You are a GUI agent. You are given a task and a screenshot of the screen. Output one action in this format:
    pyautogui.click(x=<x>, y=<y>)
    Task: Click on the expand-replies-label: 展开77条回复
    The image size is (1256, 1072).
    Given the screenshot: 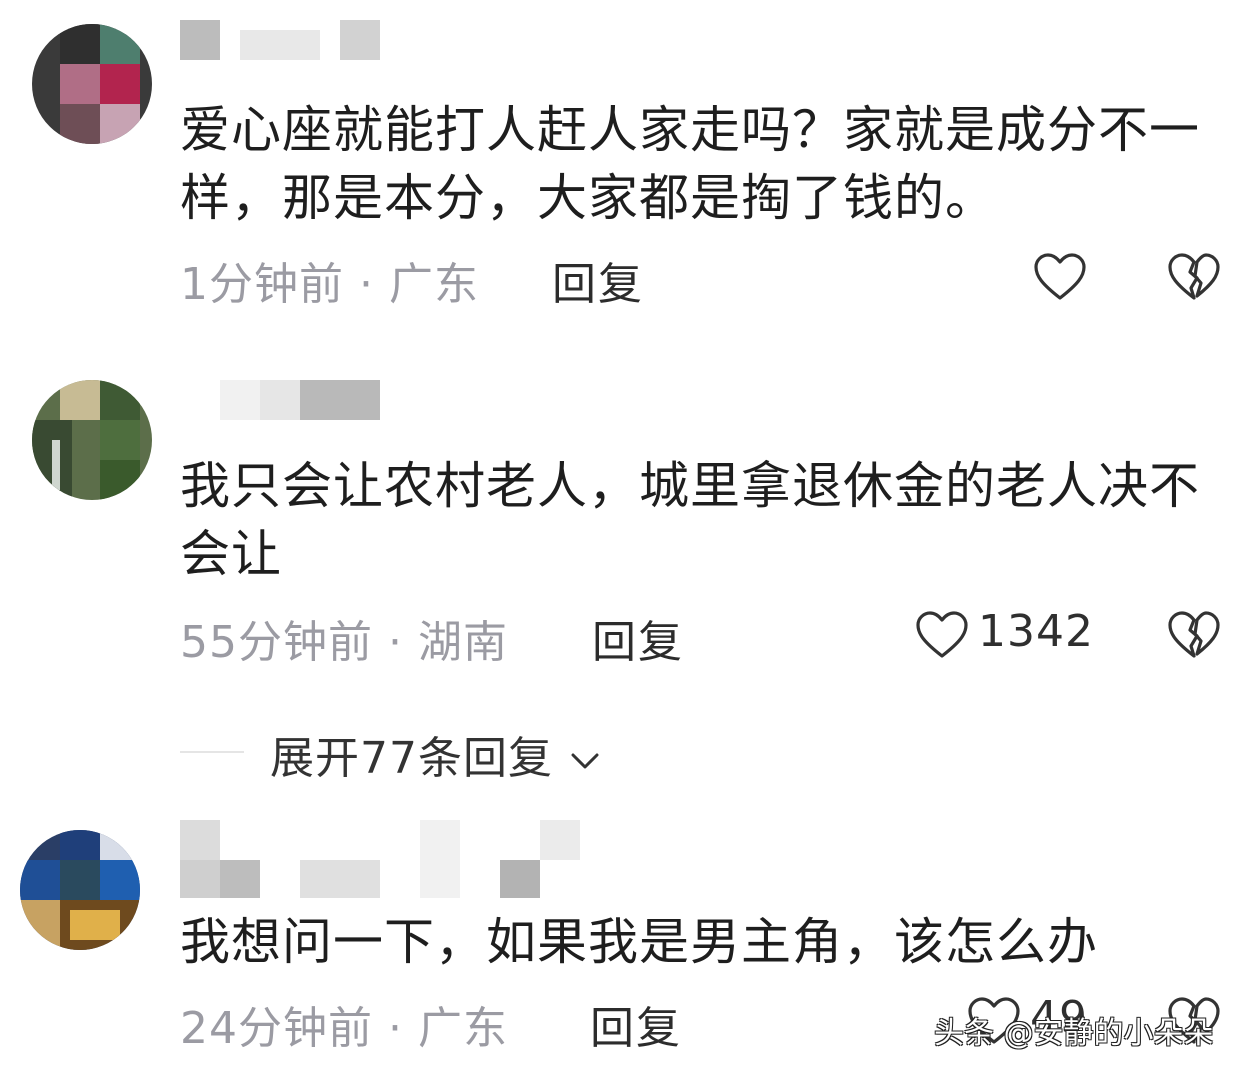 What is the action you would take?
    pyautogui.click(x=436, y=754)
    